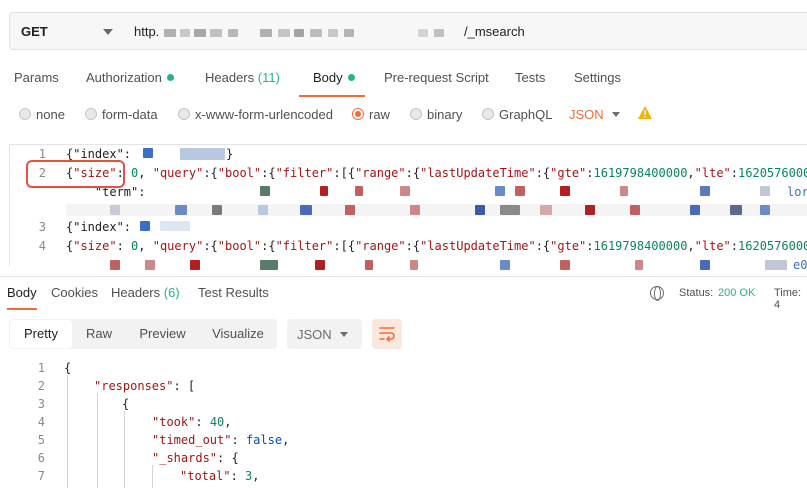 This screenshot has width=807, height=488. What do you see at coordinates (184, 114) in the screenshot?
I see `radio-x-www-form-urlencoded` at bounding box center [184, 114].